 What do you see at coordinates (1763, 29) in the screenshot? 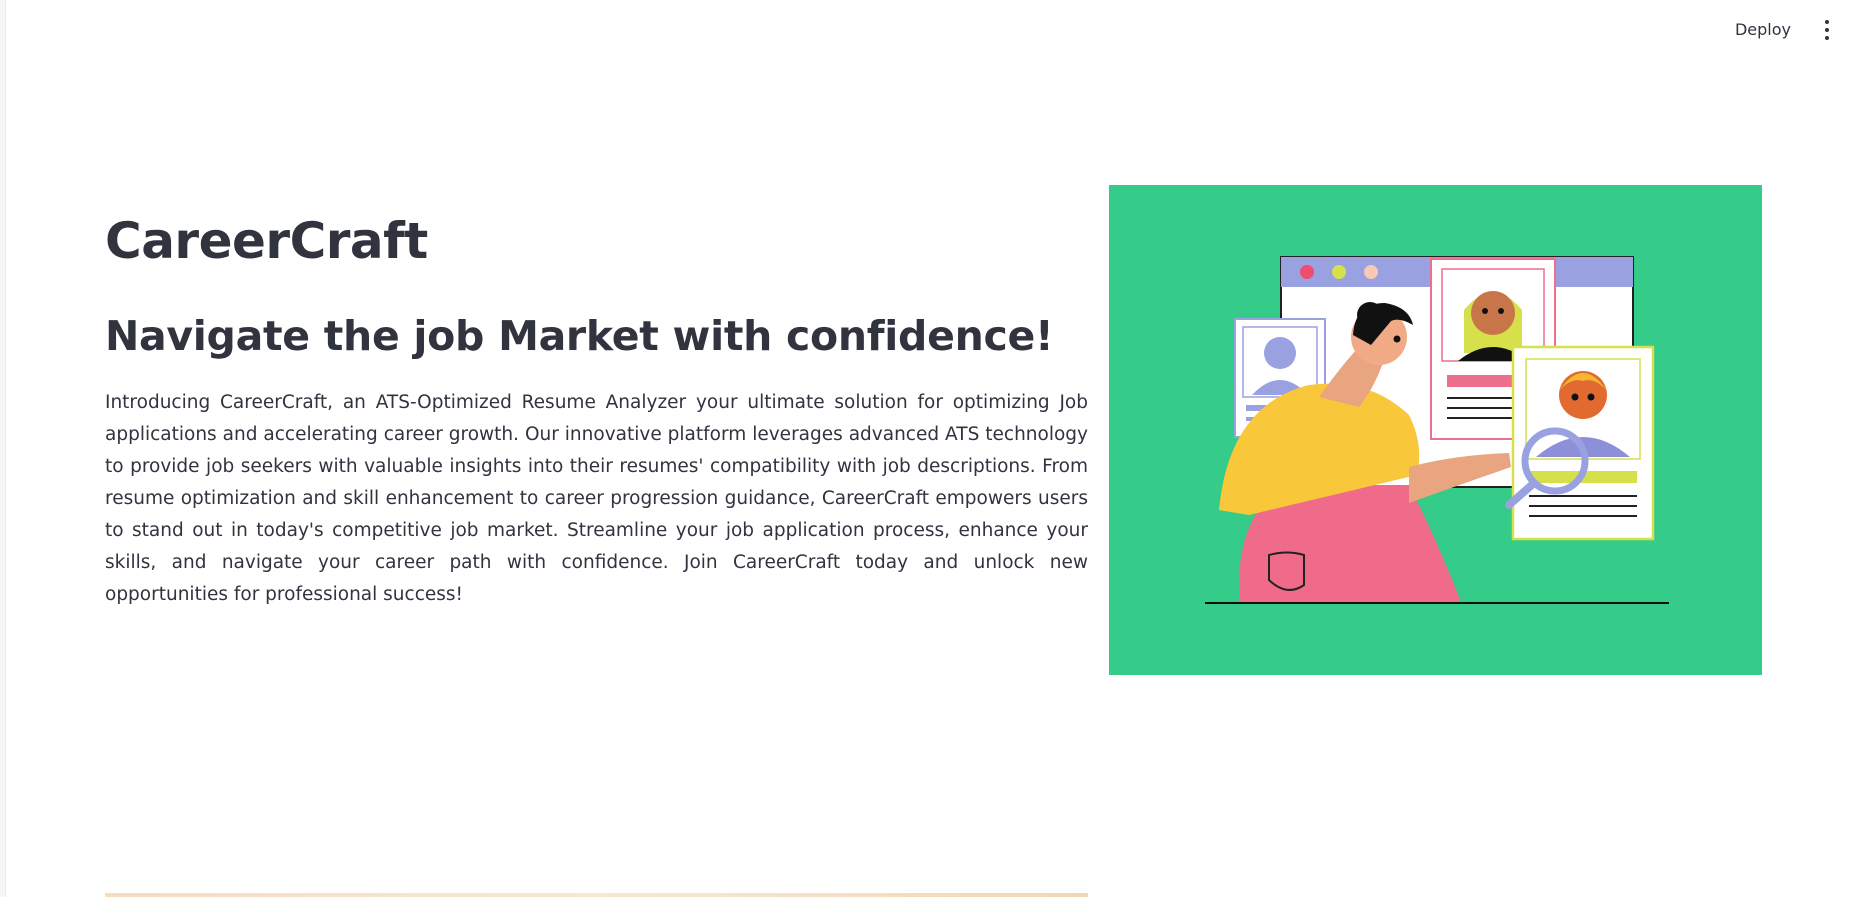
I see `deploy-button: Deploy` at bounding box center [1763, 29].